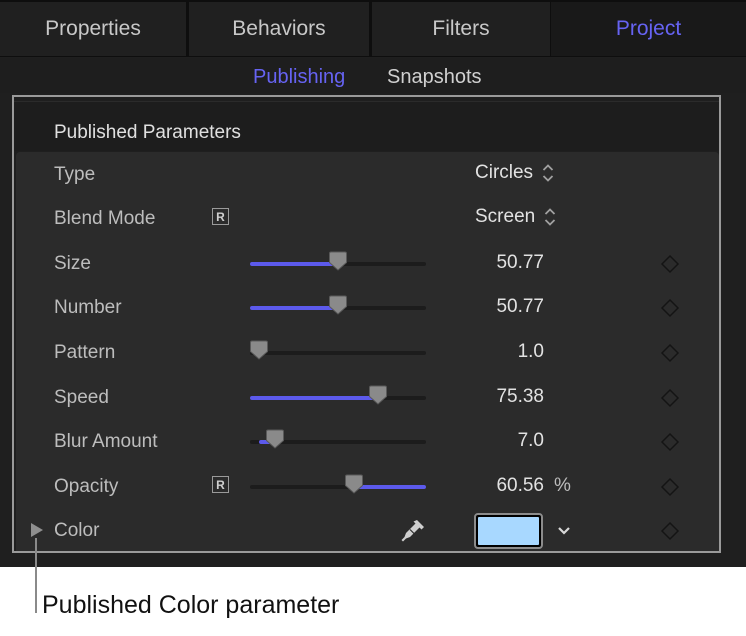  I want to click on param-row-number: Number 50.77, so click(367, 307).